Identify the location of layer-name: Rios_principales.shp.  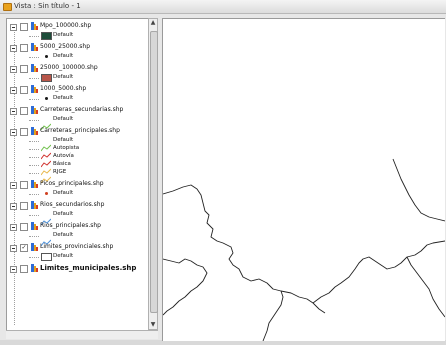
(70, 226).